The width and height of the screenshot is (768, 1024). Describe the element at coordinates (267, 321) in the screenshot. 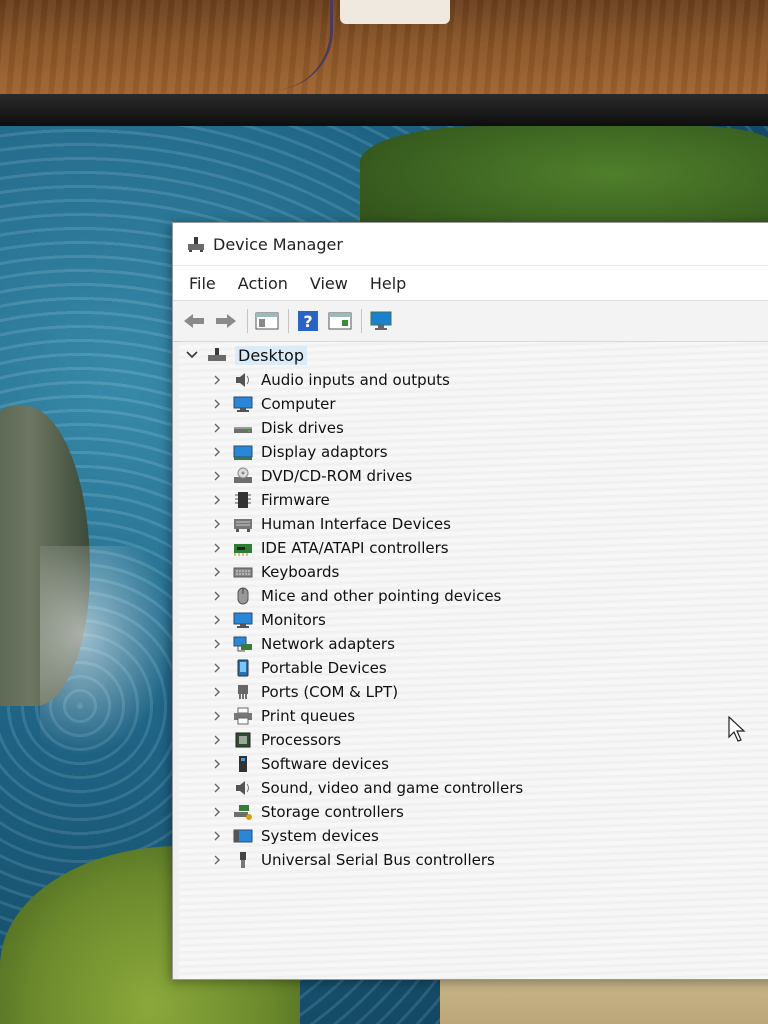

I see `properties-button` at that location.